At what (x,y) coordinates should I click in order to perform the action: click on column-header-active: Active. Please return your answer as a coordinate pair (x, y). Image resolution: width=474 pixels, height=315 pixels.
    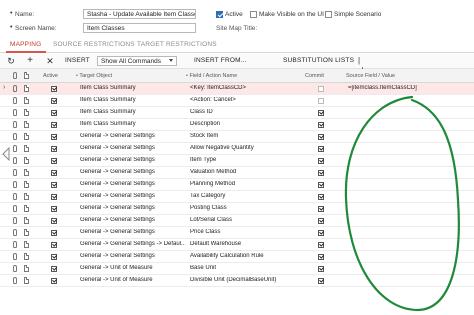
    Looking at the image, I should click on (50, 76).